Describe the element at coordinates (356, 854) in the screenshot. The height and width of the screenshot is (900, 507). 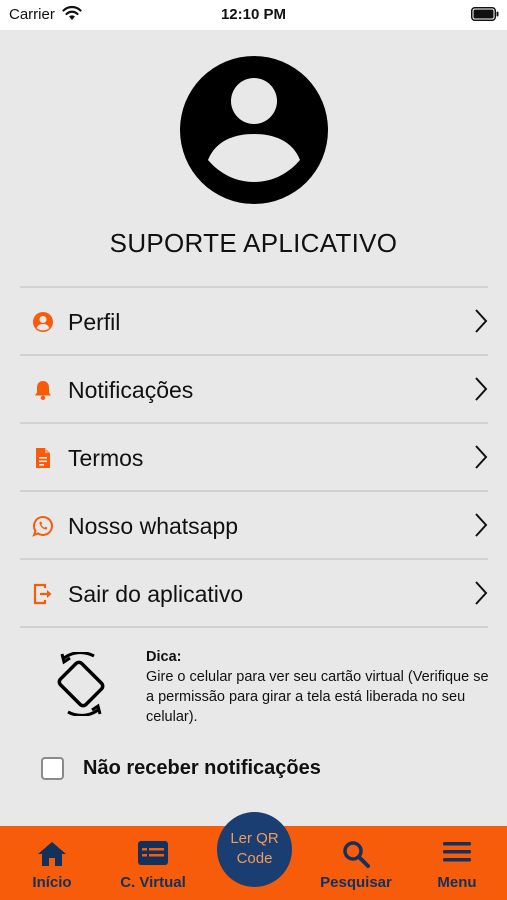
I see `search-icon` at that location.